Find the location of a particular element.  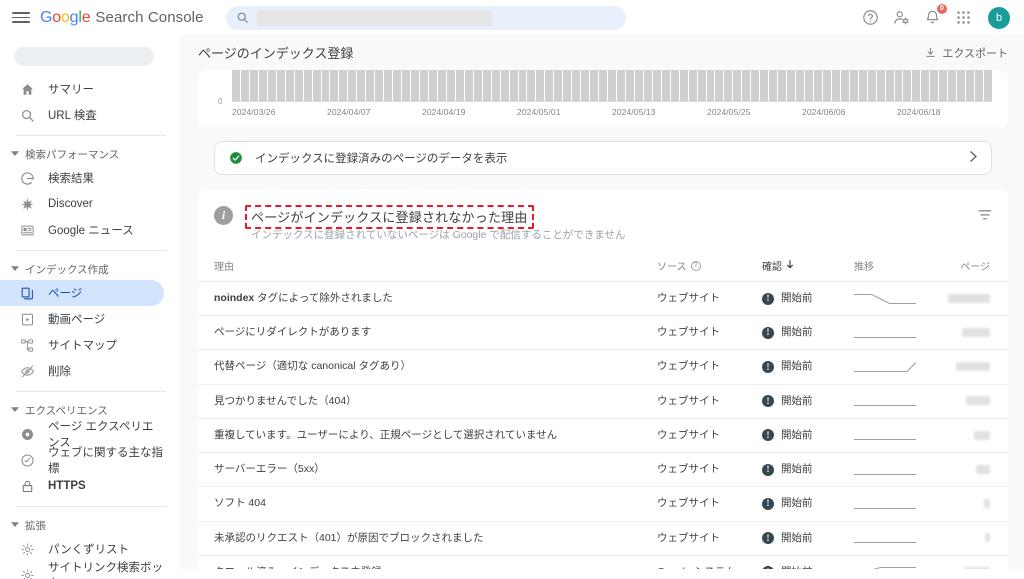

table-row: ソフト 404 ウェブサイト! 開始前 is located at coordinates (603, 504).